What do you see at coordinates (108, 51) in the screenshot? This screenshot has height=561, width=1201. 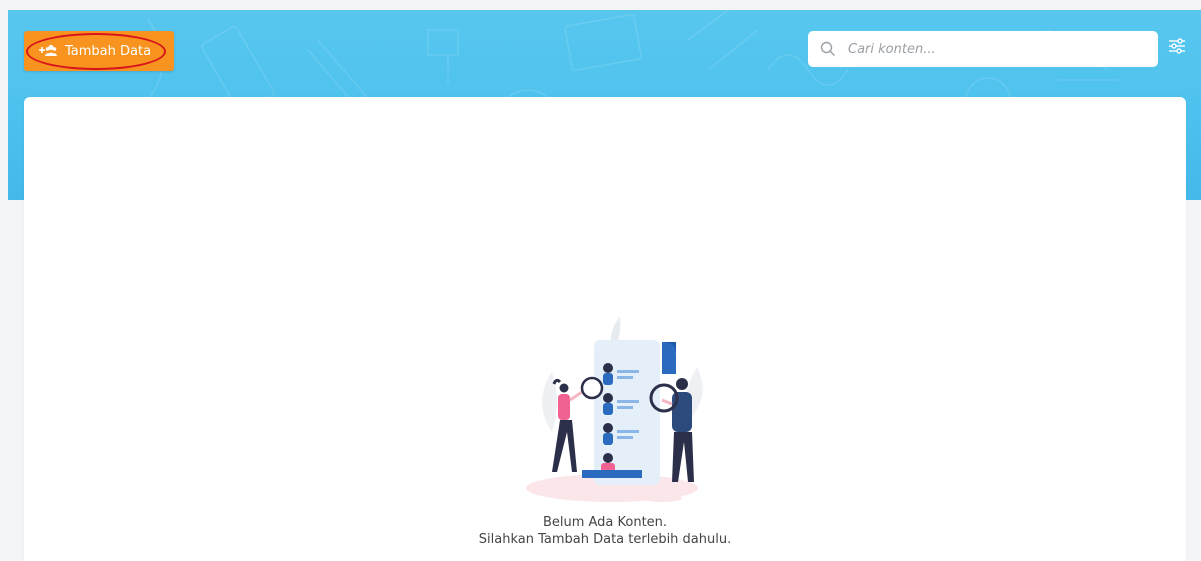 I see `add-data-label: Tambah Data` at bounding box center [108, 51].